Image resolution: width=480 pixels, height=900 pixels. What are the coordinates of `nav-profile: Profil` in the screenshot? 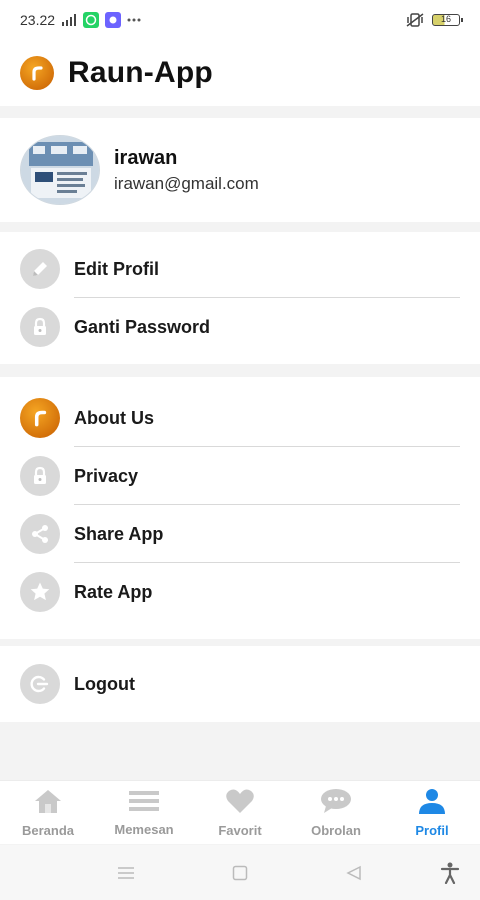 It's located at (432, 813).